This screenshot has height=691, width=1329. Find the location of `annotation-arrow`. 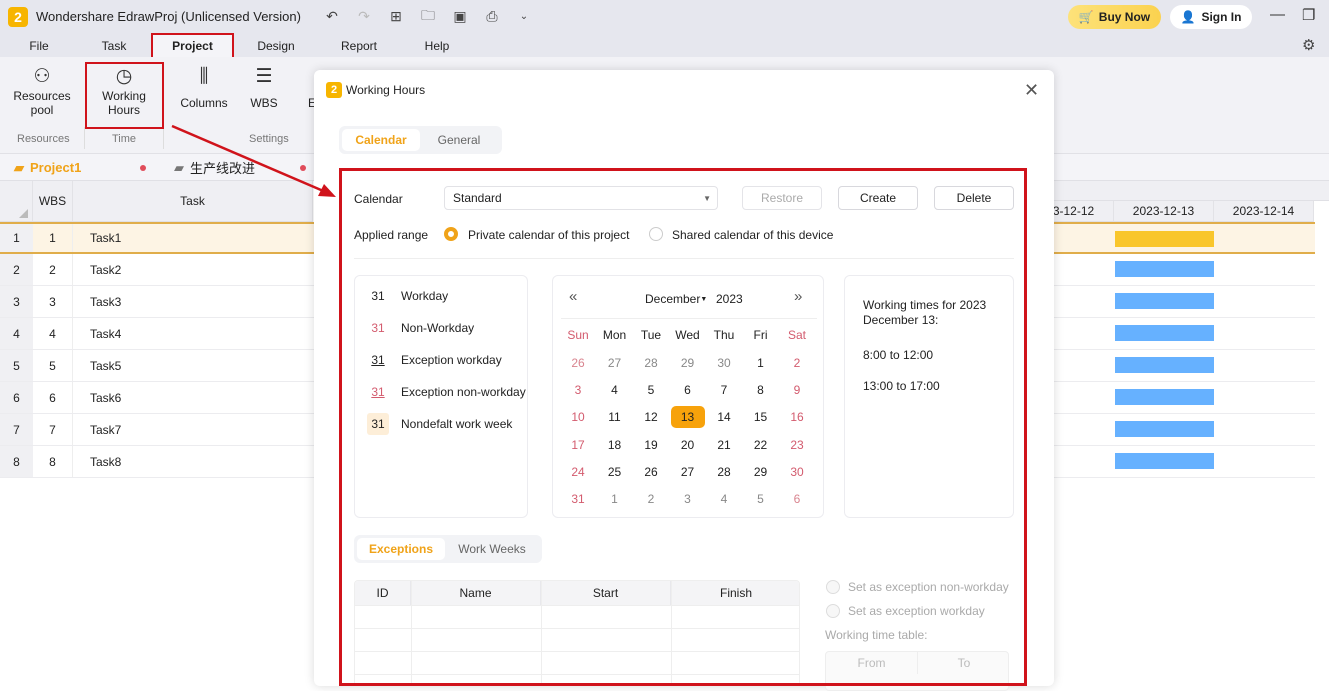

annotation-arrow is located at coordinates (253, 160).